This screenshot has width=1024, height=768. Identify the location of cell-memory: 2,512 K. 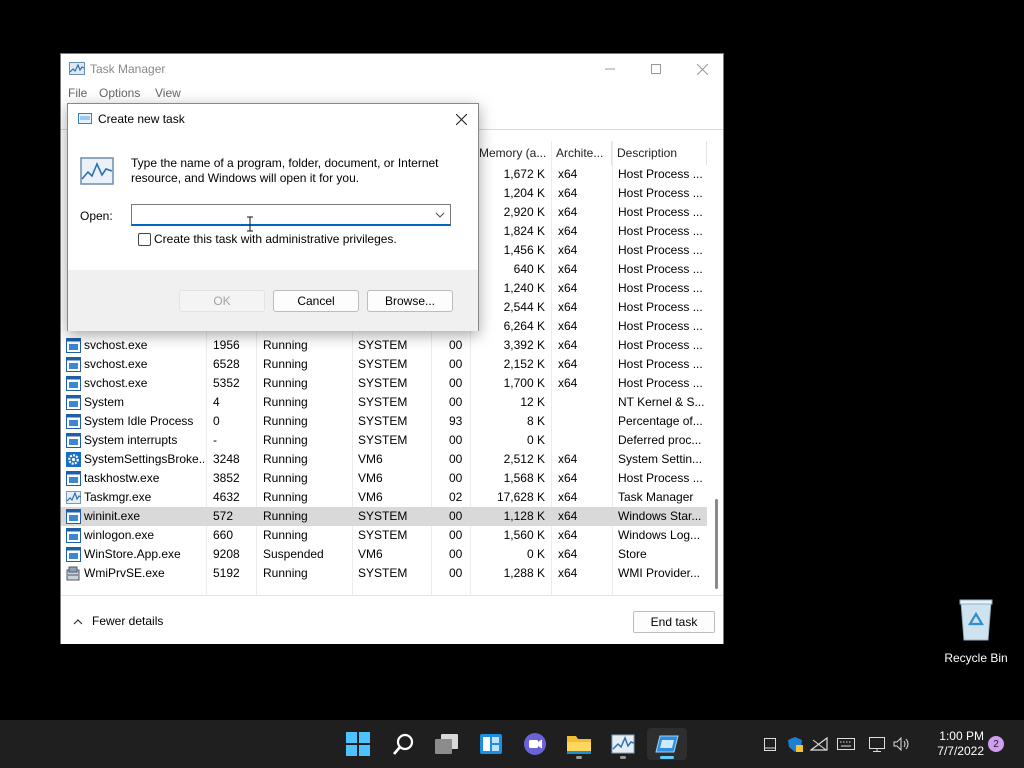
(524, 459).